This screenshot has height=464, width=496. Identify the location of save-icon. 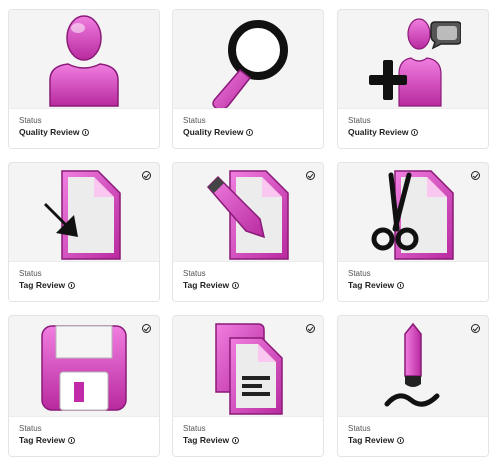
(84, 368).